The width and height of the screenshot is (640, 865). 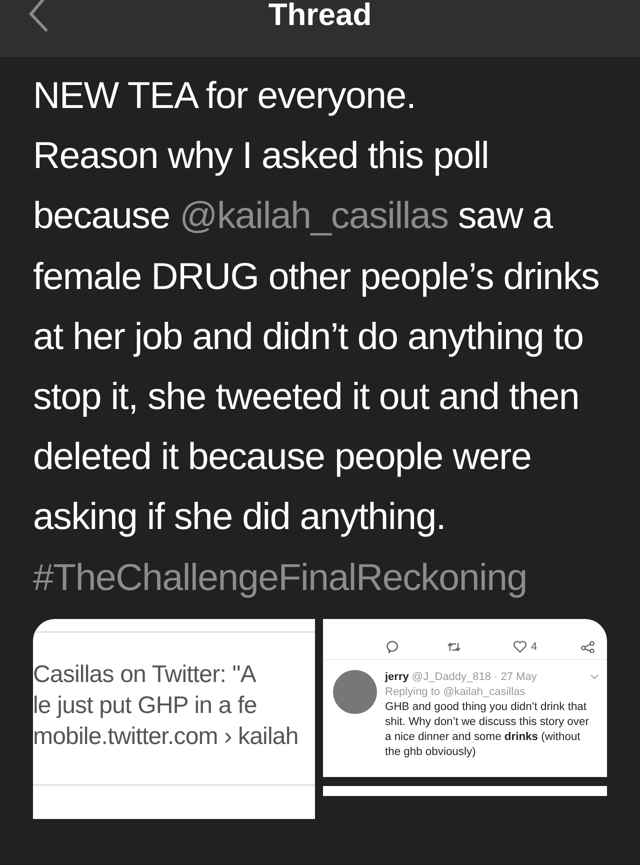 I want to click on replying-to: Replying to @kailah_casillas, so click(x=455, y=692).